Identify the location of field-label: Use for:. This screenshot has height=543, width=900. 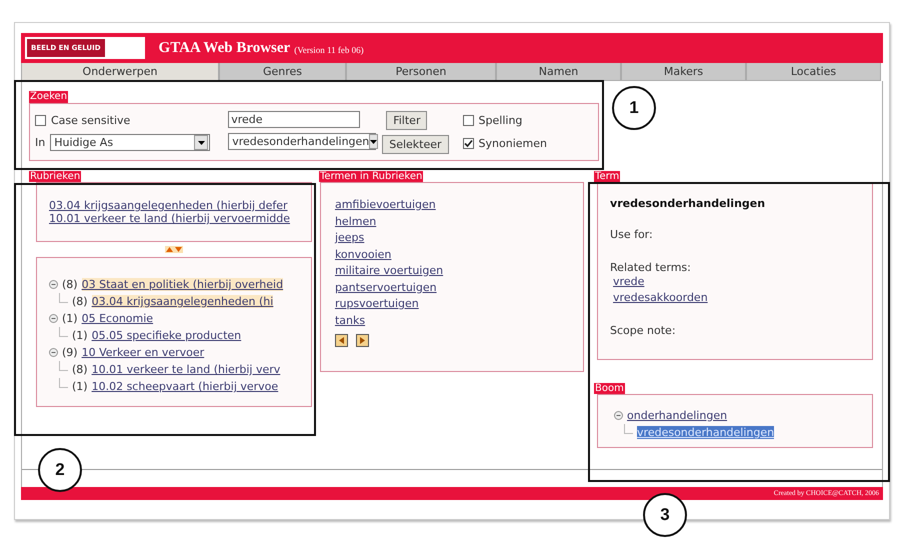
(632, 234).